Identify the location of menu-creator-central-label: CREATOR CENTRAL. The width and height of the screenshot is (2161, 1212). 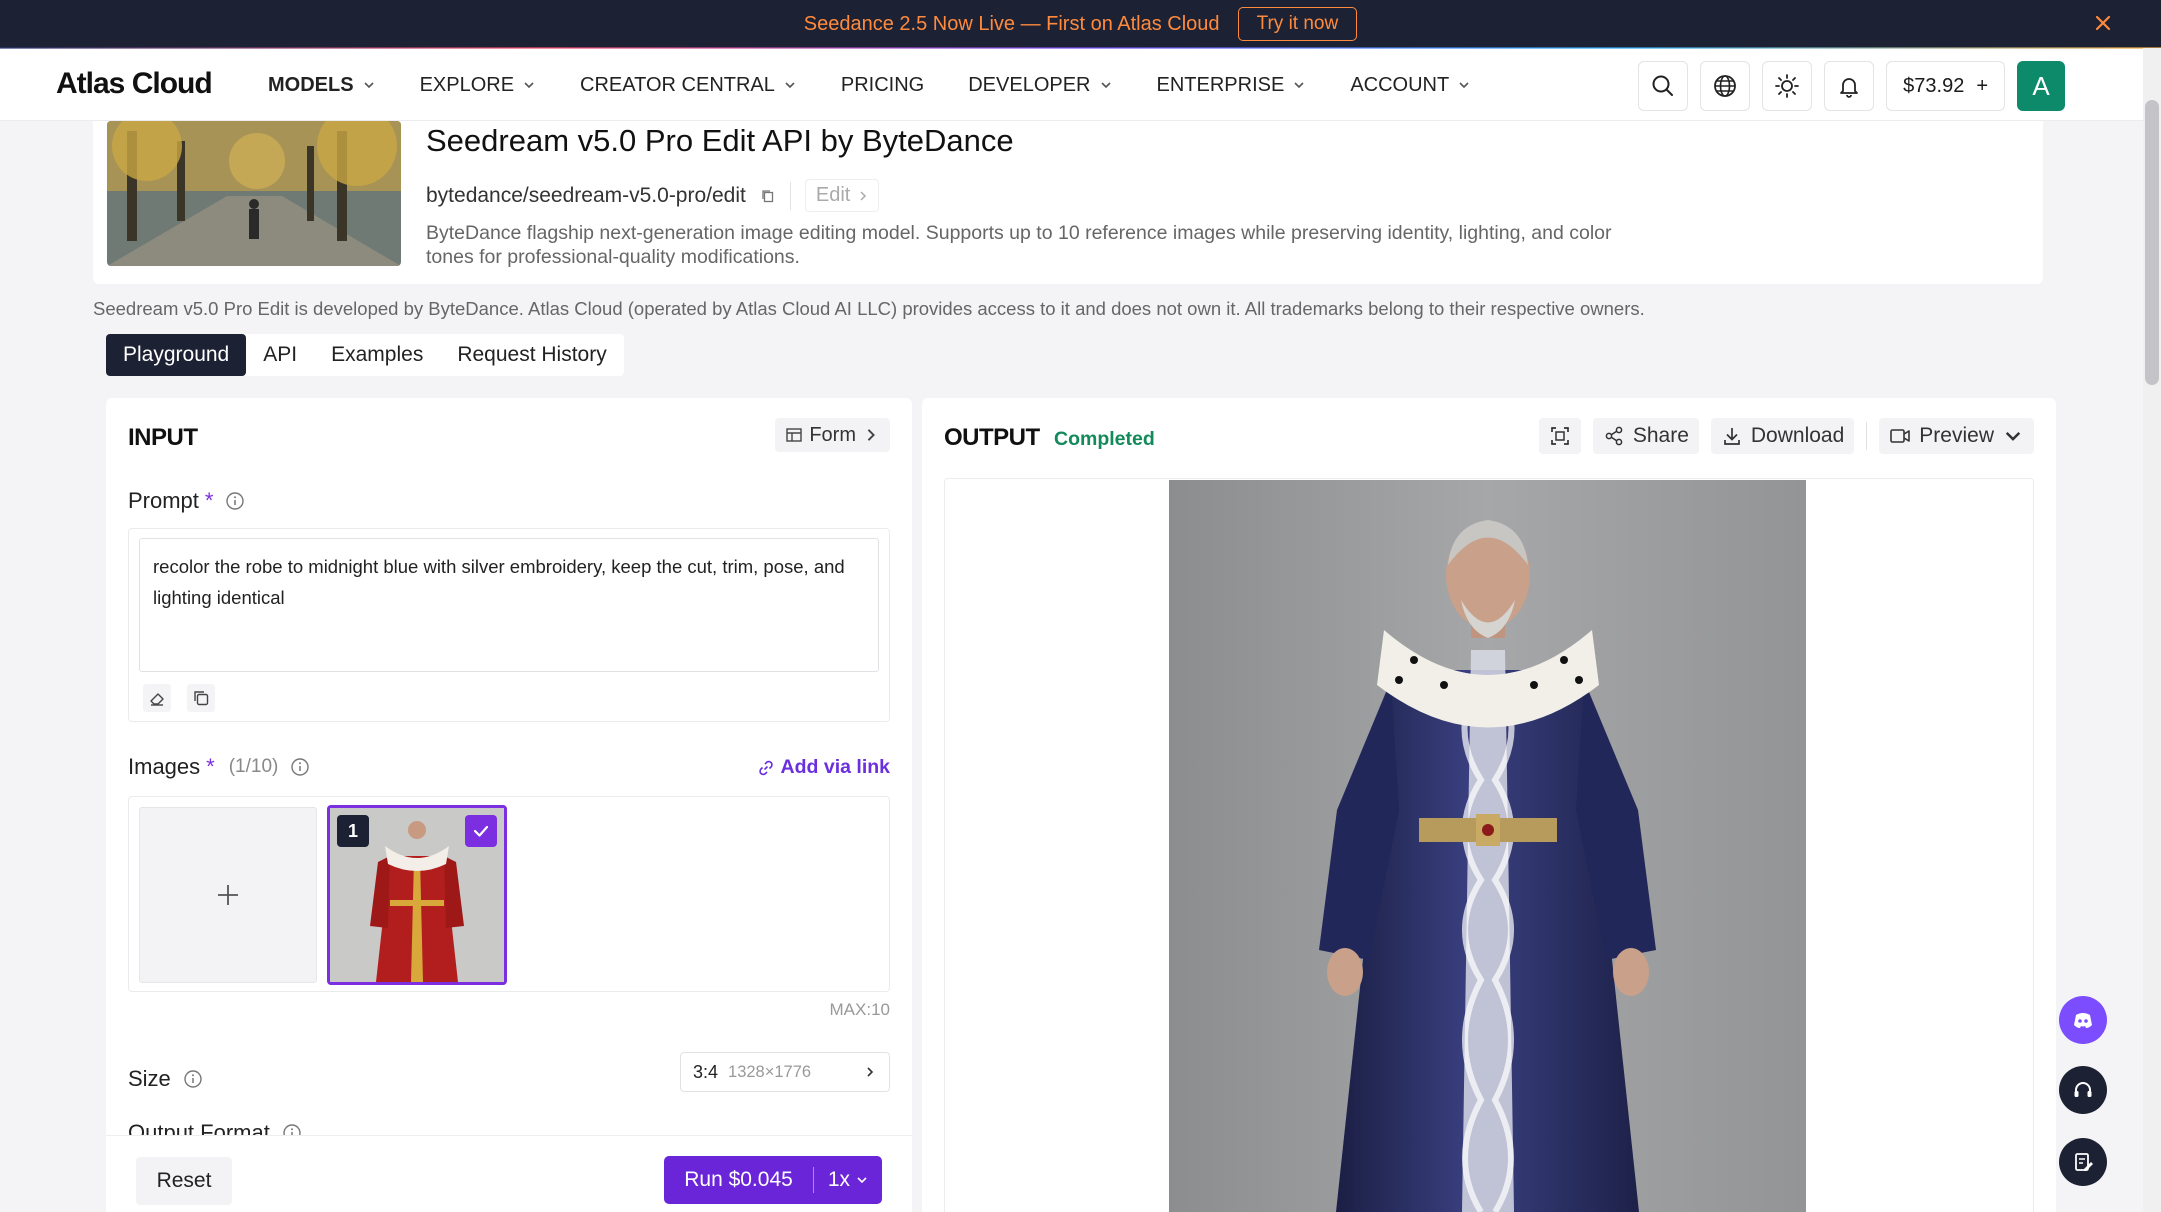
(677, 84).